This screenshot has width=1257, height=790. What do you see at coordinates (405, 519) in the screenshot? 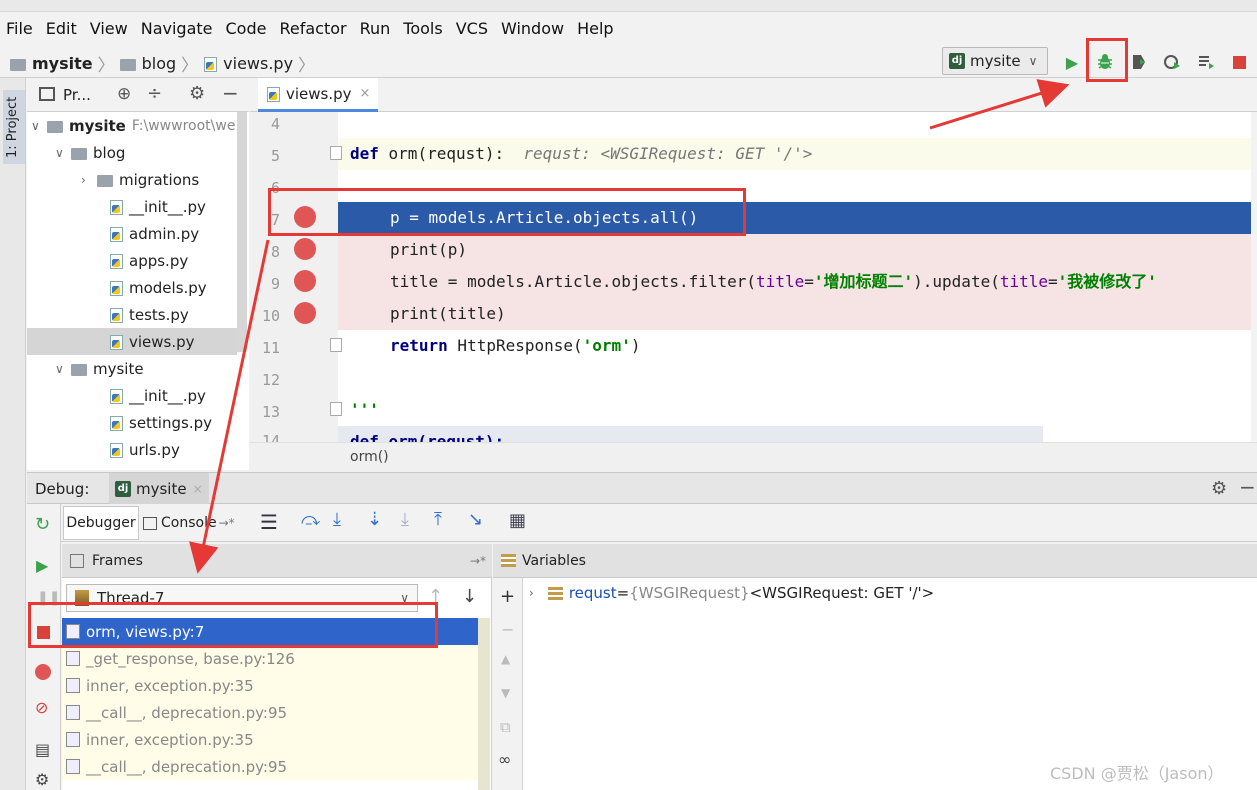
I see `force-step-into-icon: ⤓` at bounding box center [405, 519].